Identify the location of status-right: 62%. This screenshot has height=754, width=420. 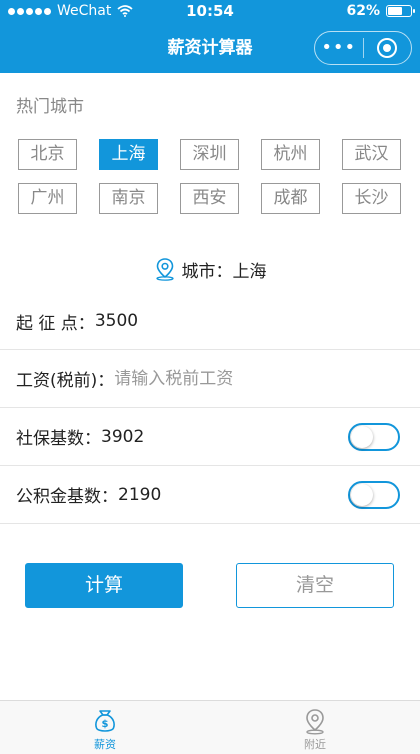
(380, 11).